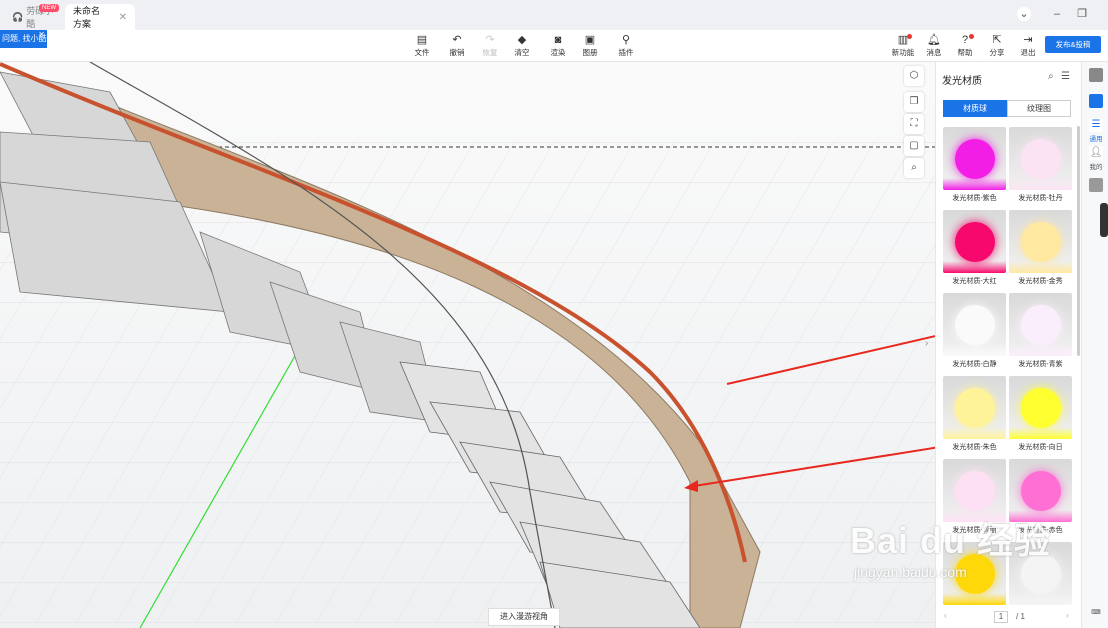  I want to click on panel-scrollbar, so click(1078, 241).